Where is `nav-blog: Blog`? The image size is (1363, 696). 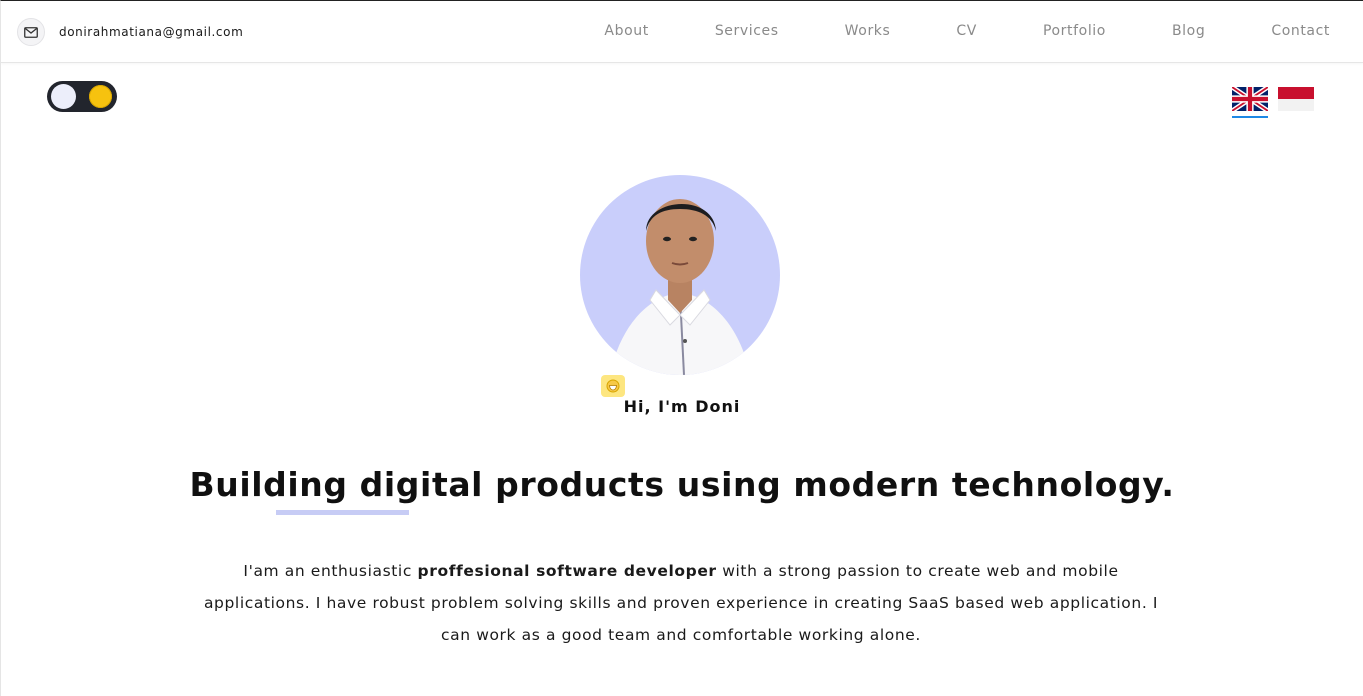 nav-blog: Blog is located at coordinates (1188, 31).